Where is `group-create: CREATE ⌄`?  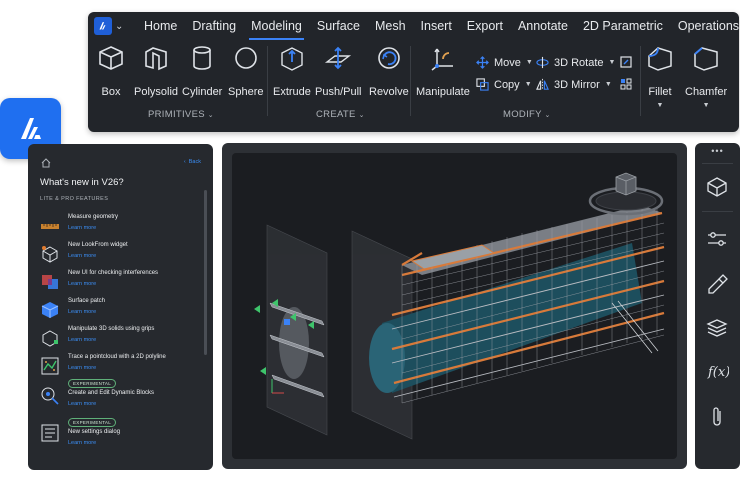
group-create: CREATE ⌄ is located at coordinates (340, 114).